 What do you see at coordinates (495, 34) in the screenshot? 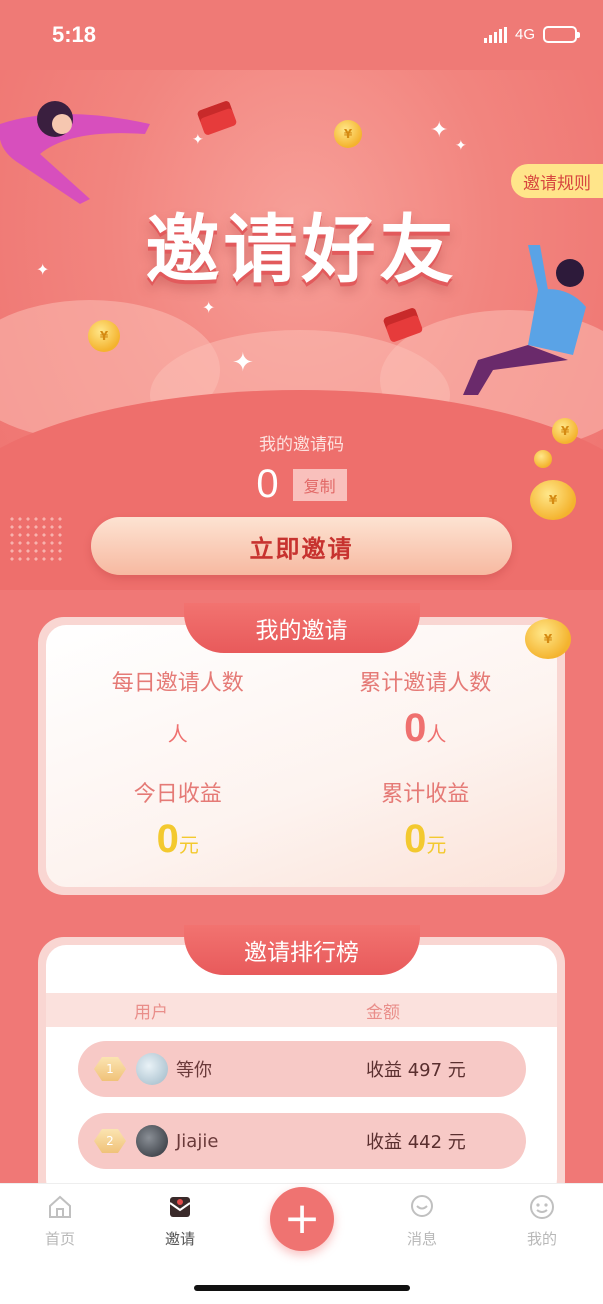
I see `signal-icon` at bounding box center [495, 34].